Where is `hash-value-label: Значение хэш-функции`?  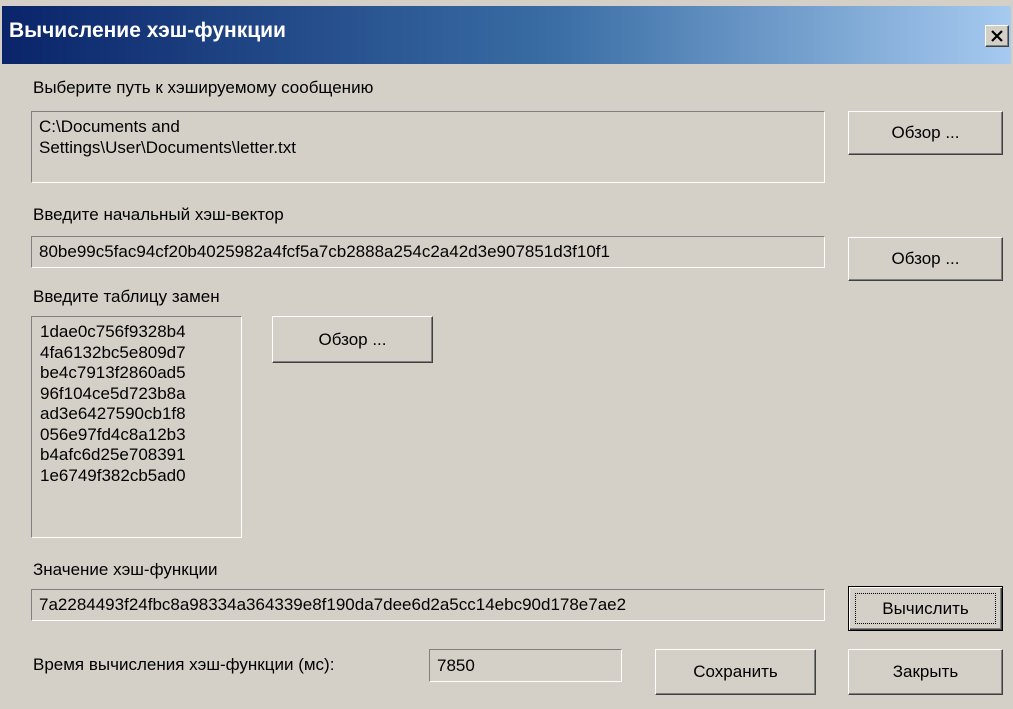 hash-value-label: Значение хэш-функции is located at coordinates (125, 569).